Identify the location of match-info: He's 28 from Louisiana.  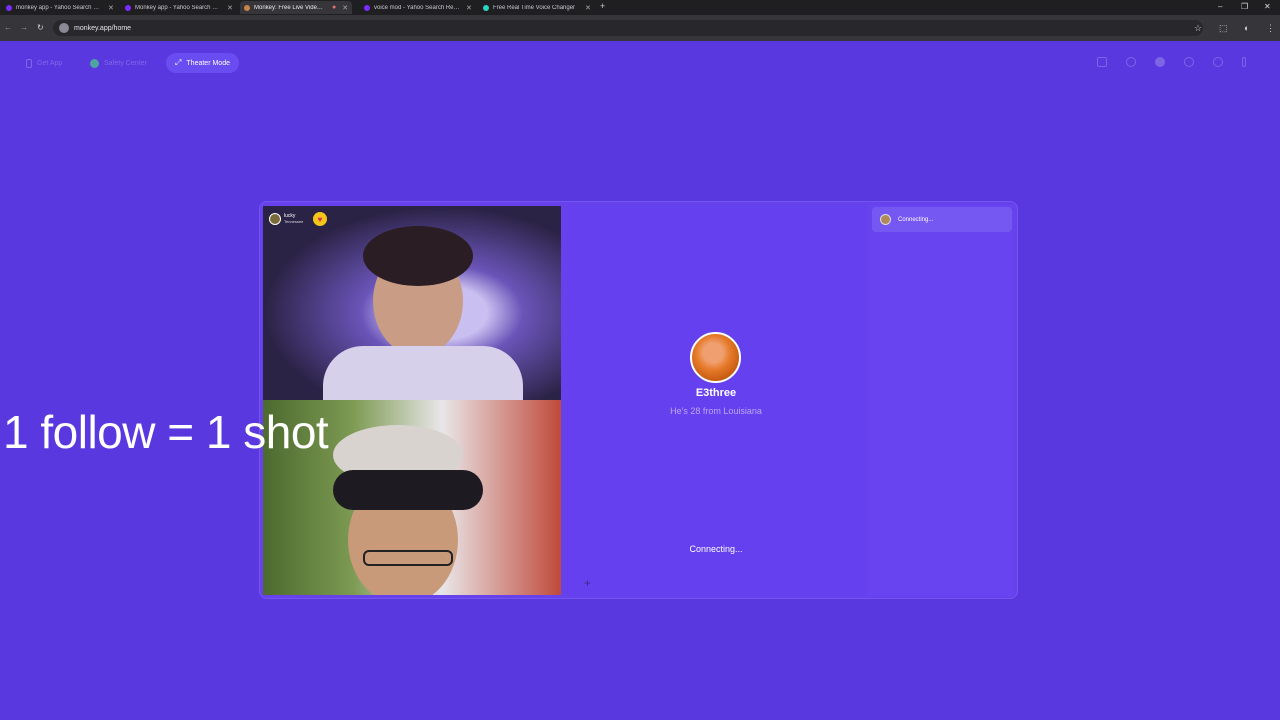
(716, 411).